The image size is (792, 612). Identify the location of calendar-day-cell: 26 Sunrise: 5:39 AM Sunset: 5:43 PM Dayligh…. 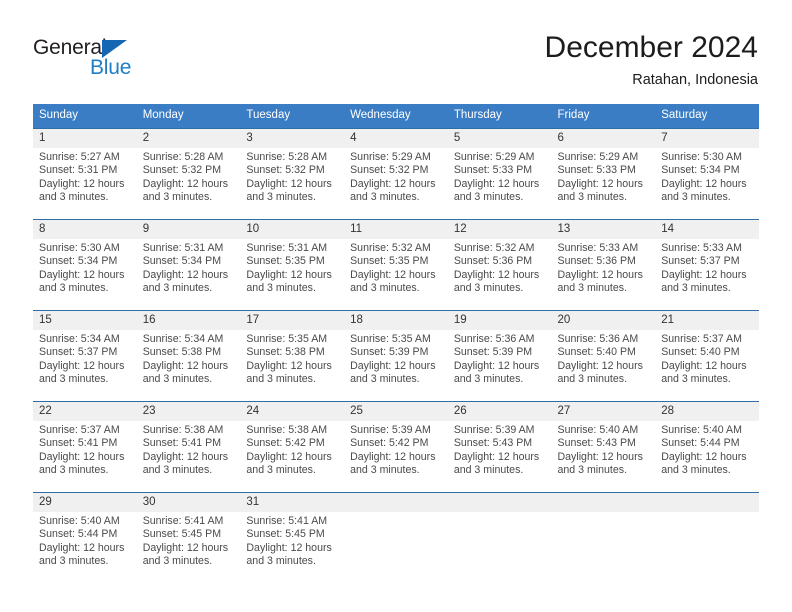
(499, 440).